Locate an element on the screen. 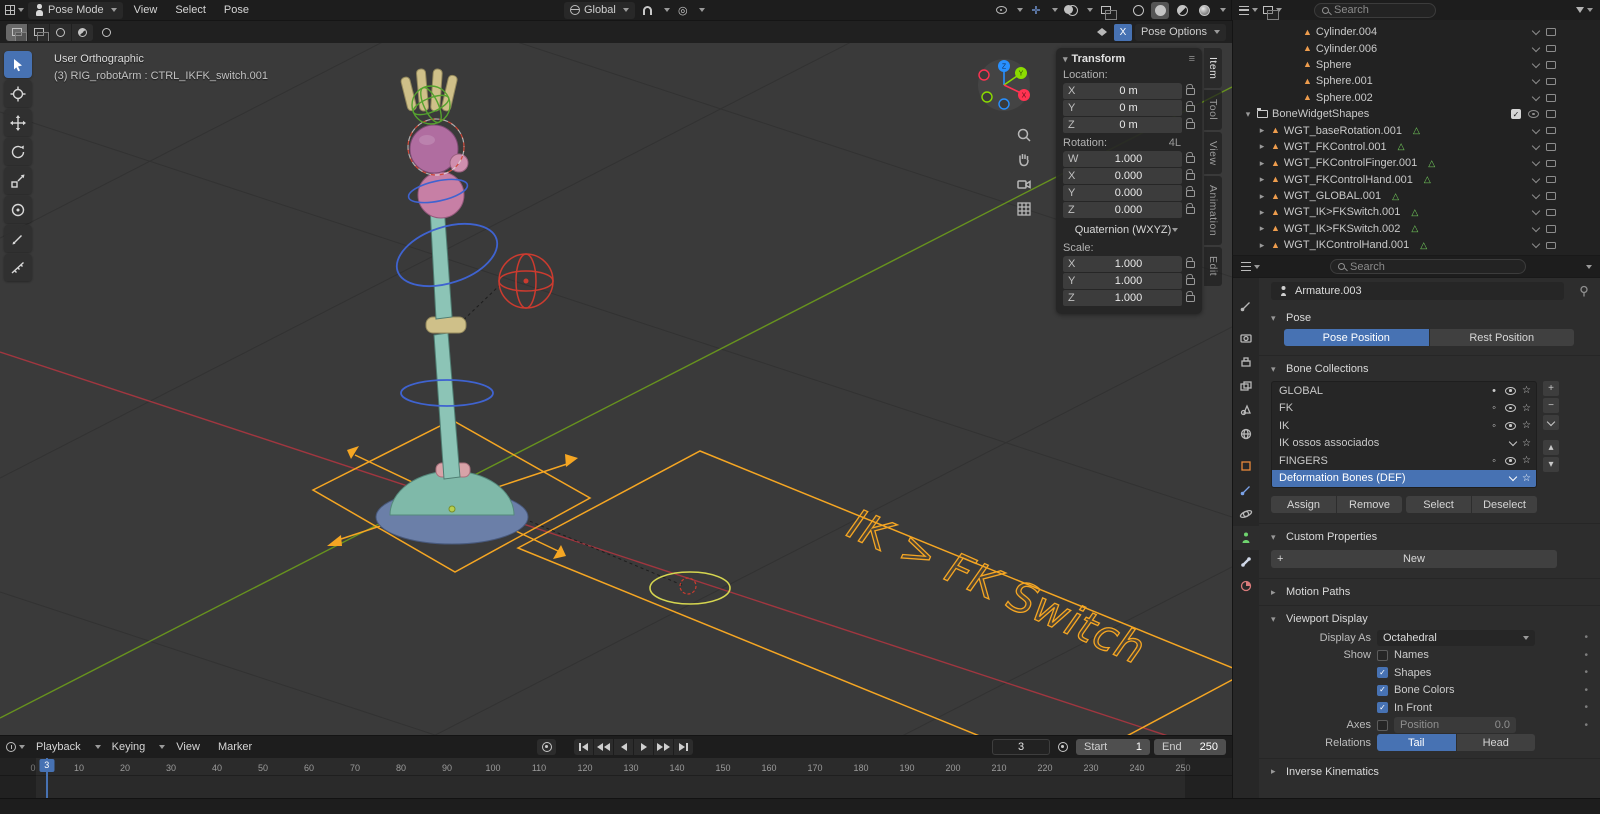 This screenshot has width=1600, height=814. custom-properties-header: ▾ Custom Properties is located at coordinates (1430, 537).